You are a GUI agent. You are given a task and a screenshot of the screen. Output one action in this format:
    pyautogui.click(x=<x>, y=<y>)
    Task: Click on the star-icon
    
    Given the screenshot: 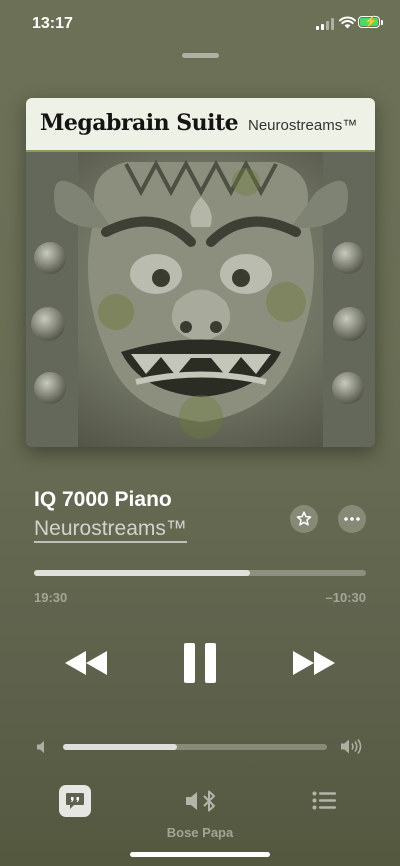 What is the action you would take?
    pyautogui.click(x=304, y=518)
    